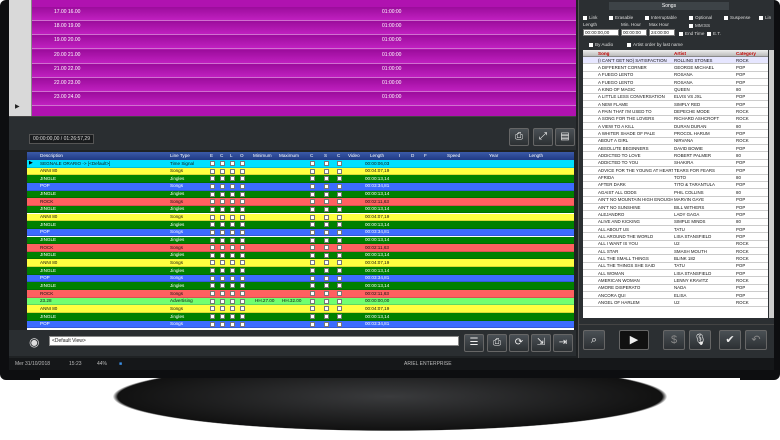 This screenshot has height=440, width=780. What do you see at coordinates (674, 340) in the screenshot?
I see `dollar-button: $` at bounding box center [674, 340].